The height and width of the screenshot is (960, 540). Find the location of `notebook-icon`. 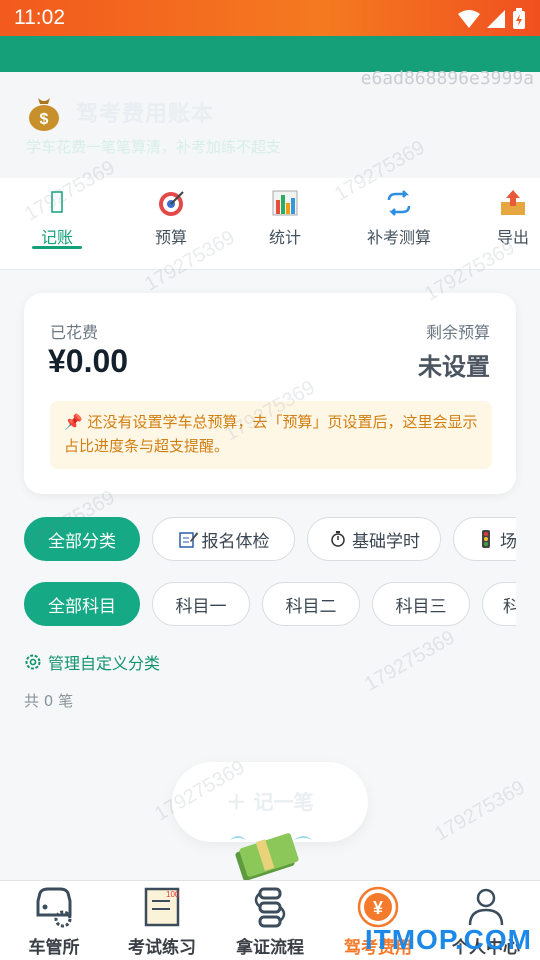

notebook-icon is located at coordinates (57, 202).